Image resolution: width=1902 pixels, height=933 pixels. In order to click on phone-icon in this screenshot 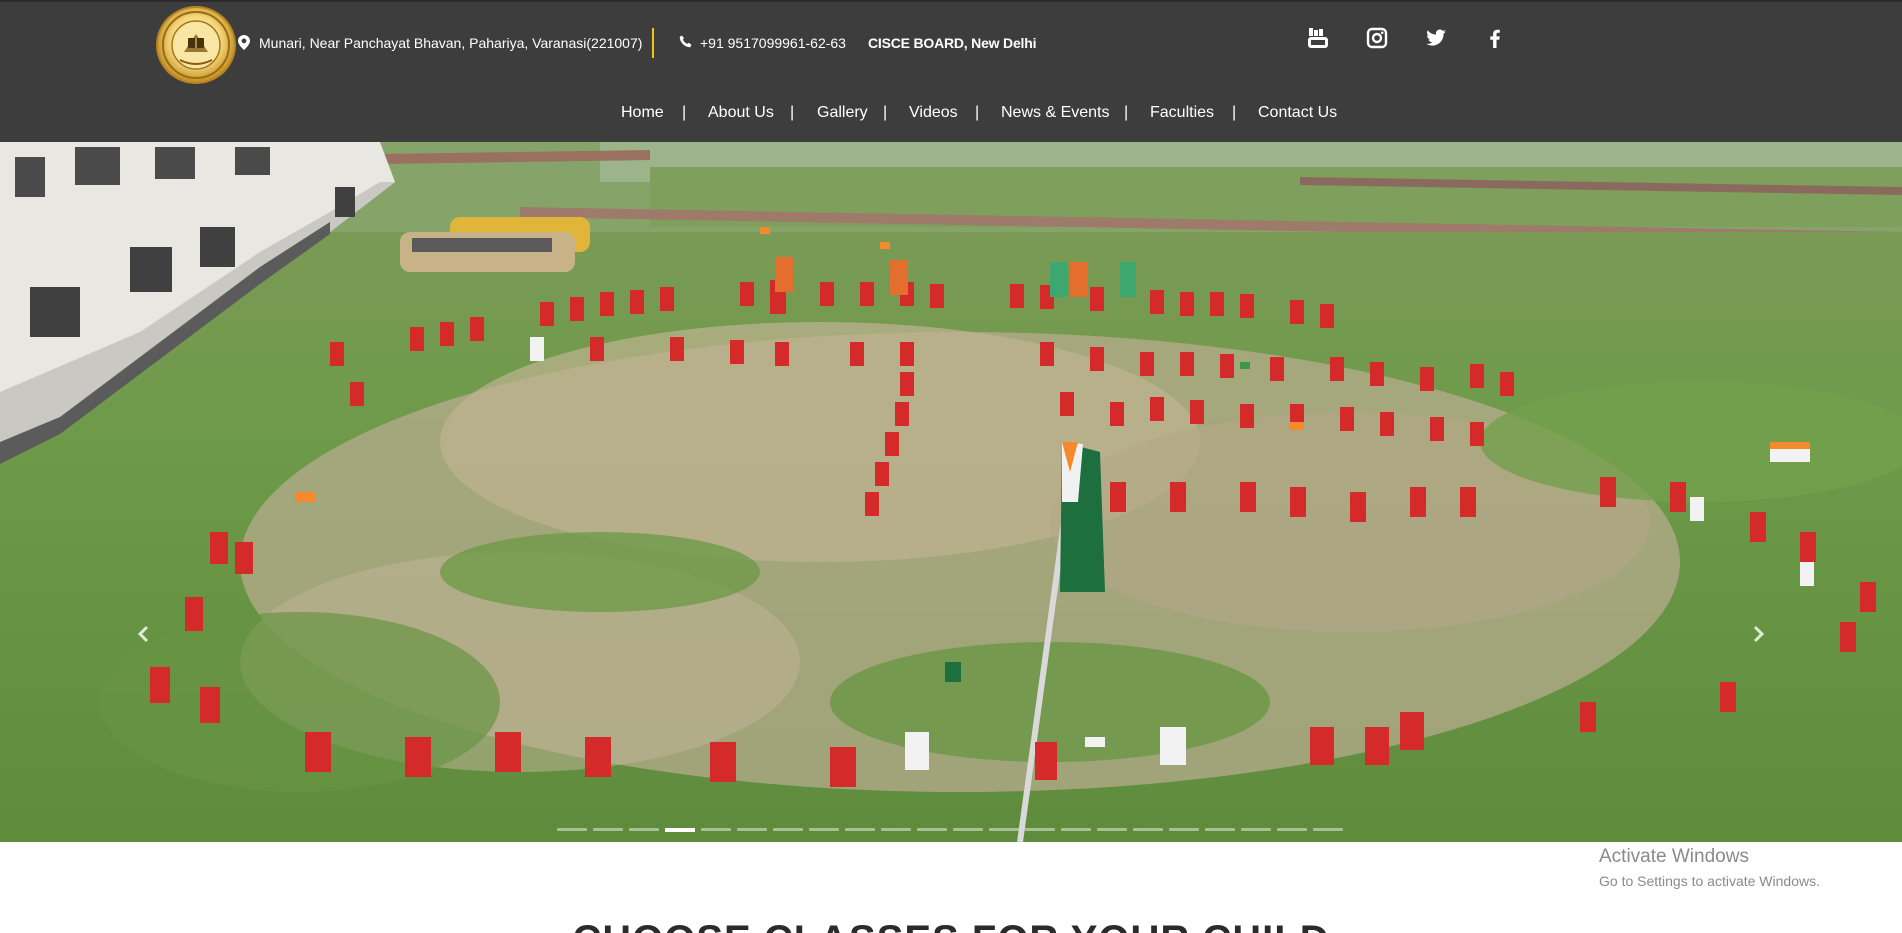, I will do `click(686, 43)`.